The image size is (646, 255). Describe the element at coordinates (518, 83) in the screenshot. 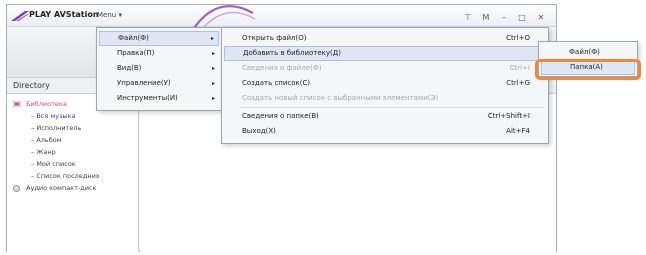

I see `shortcut-label: Ctrl+G` at that location.